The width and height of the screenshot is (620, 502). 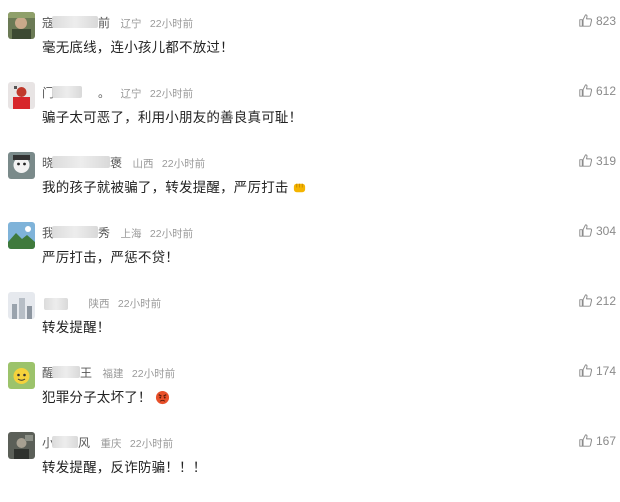 What do you see at coordinates (143, 164) in the screenshot?
I see `location: 山西` at bounding box center [143, 164].